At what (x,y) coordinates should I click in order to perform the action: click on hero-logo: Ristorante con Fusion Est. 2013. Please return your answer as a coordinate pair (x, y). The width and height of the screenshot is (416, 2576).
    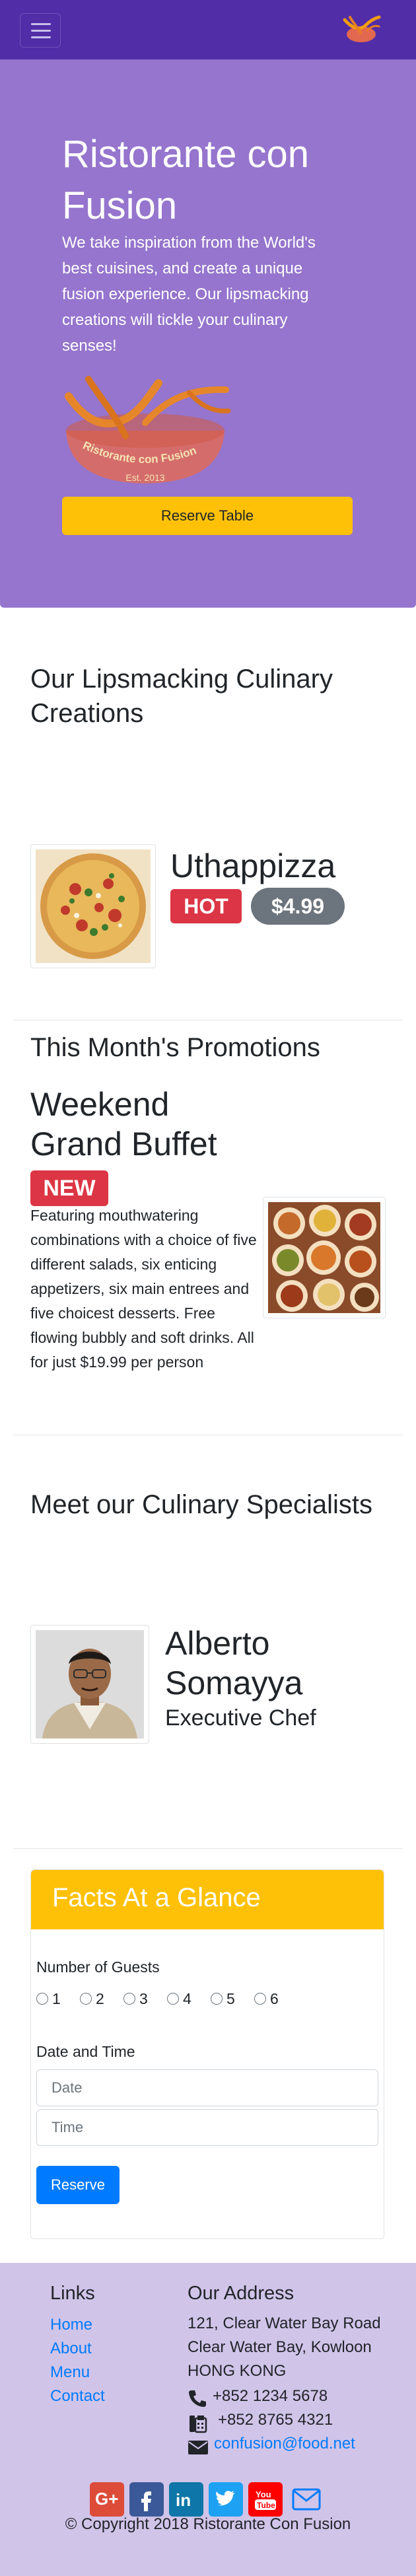
    Looking at the image, I should click on (151, 430).